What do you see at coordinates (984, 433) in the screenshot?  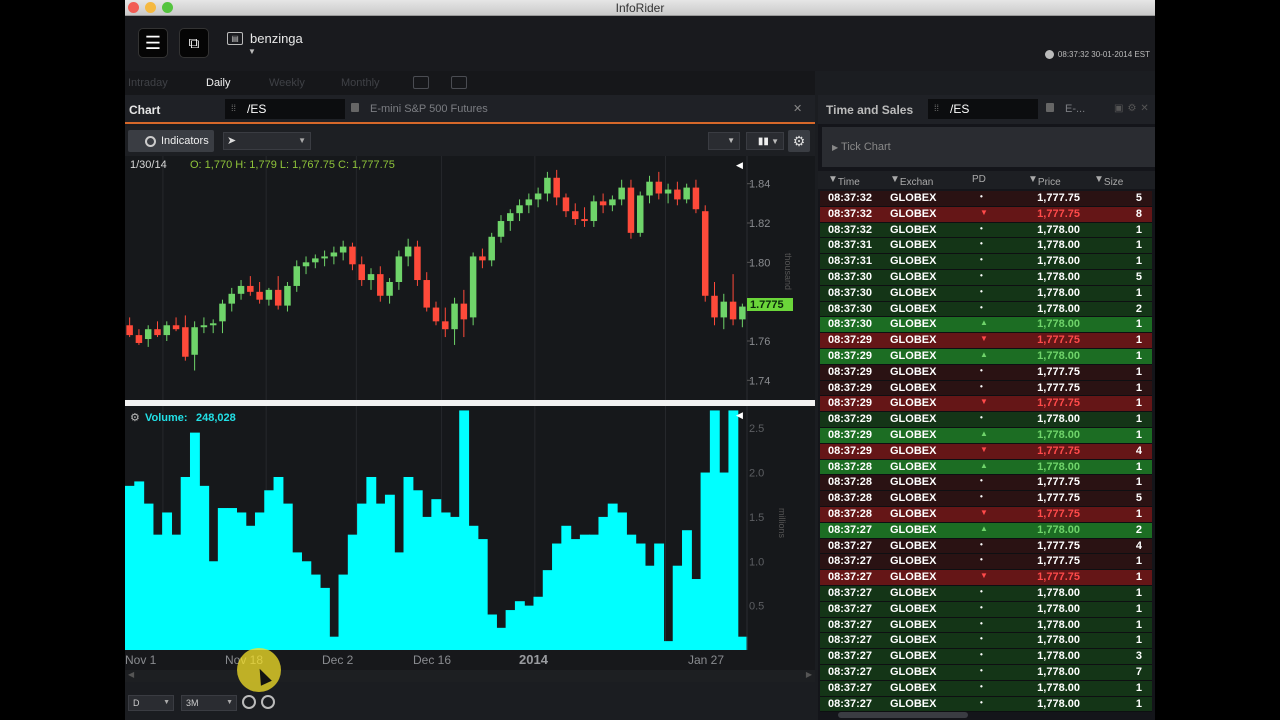 I see `price-direction: ▲` at bounding box center [984, 433].